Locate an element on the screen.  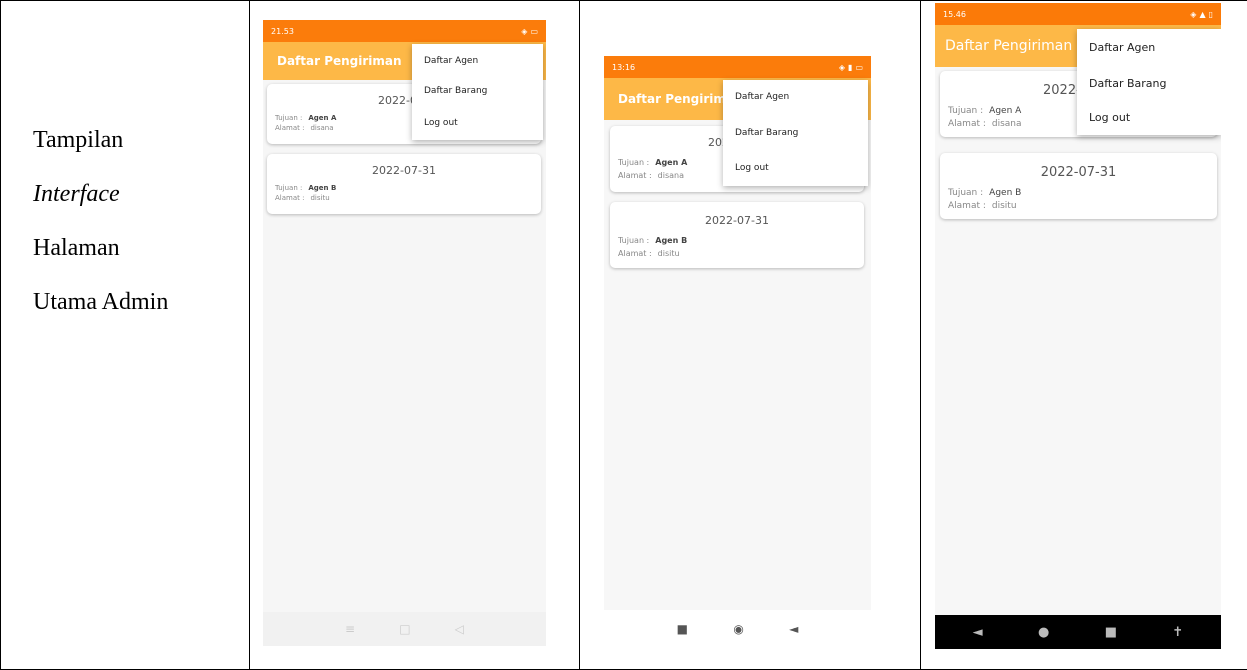
status-bar: 15.46 ◈ ▲ ▯ is located at coordinates (1078, 14).